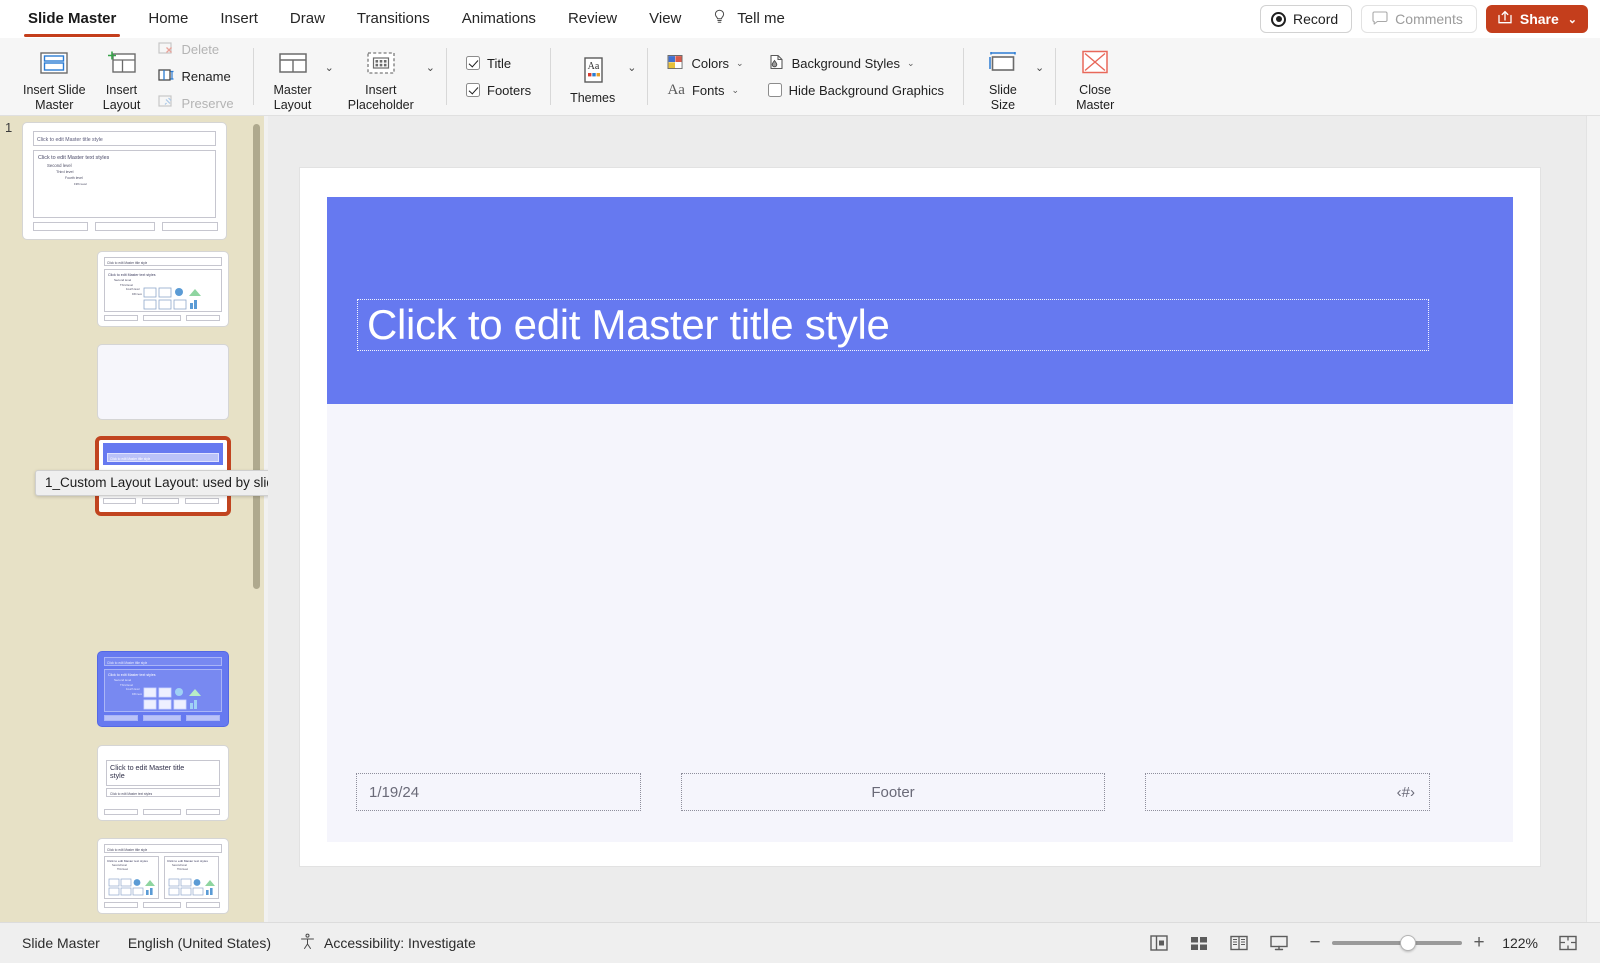 The height and width of the screenshot is (963, 1600). What do you see at coordinates (54, 76) in the screenshot?
I see `insert-slide-master-button: Insert Slide Master` at bounding box center [54, 76].